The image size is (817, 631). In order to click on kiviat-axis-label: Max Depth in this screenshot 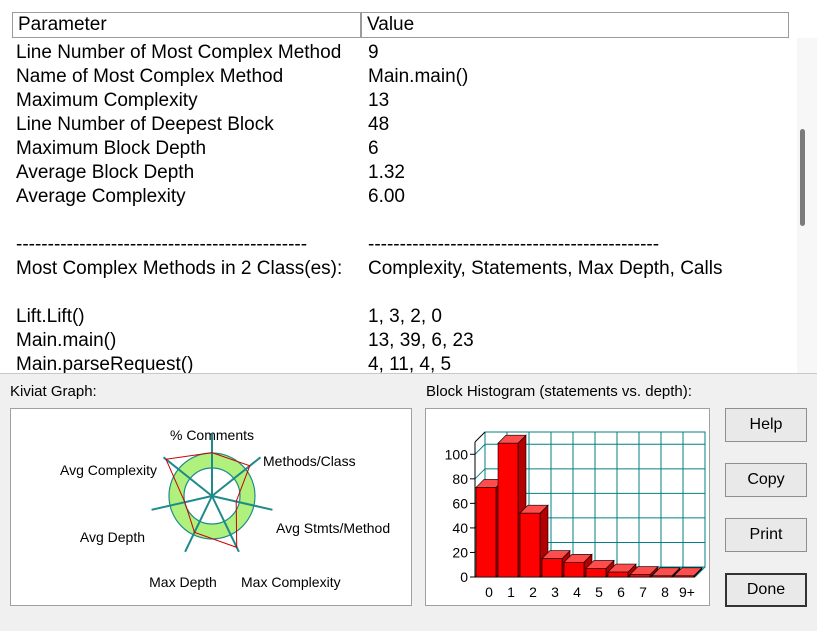, I will do `click(183, 582)`.